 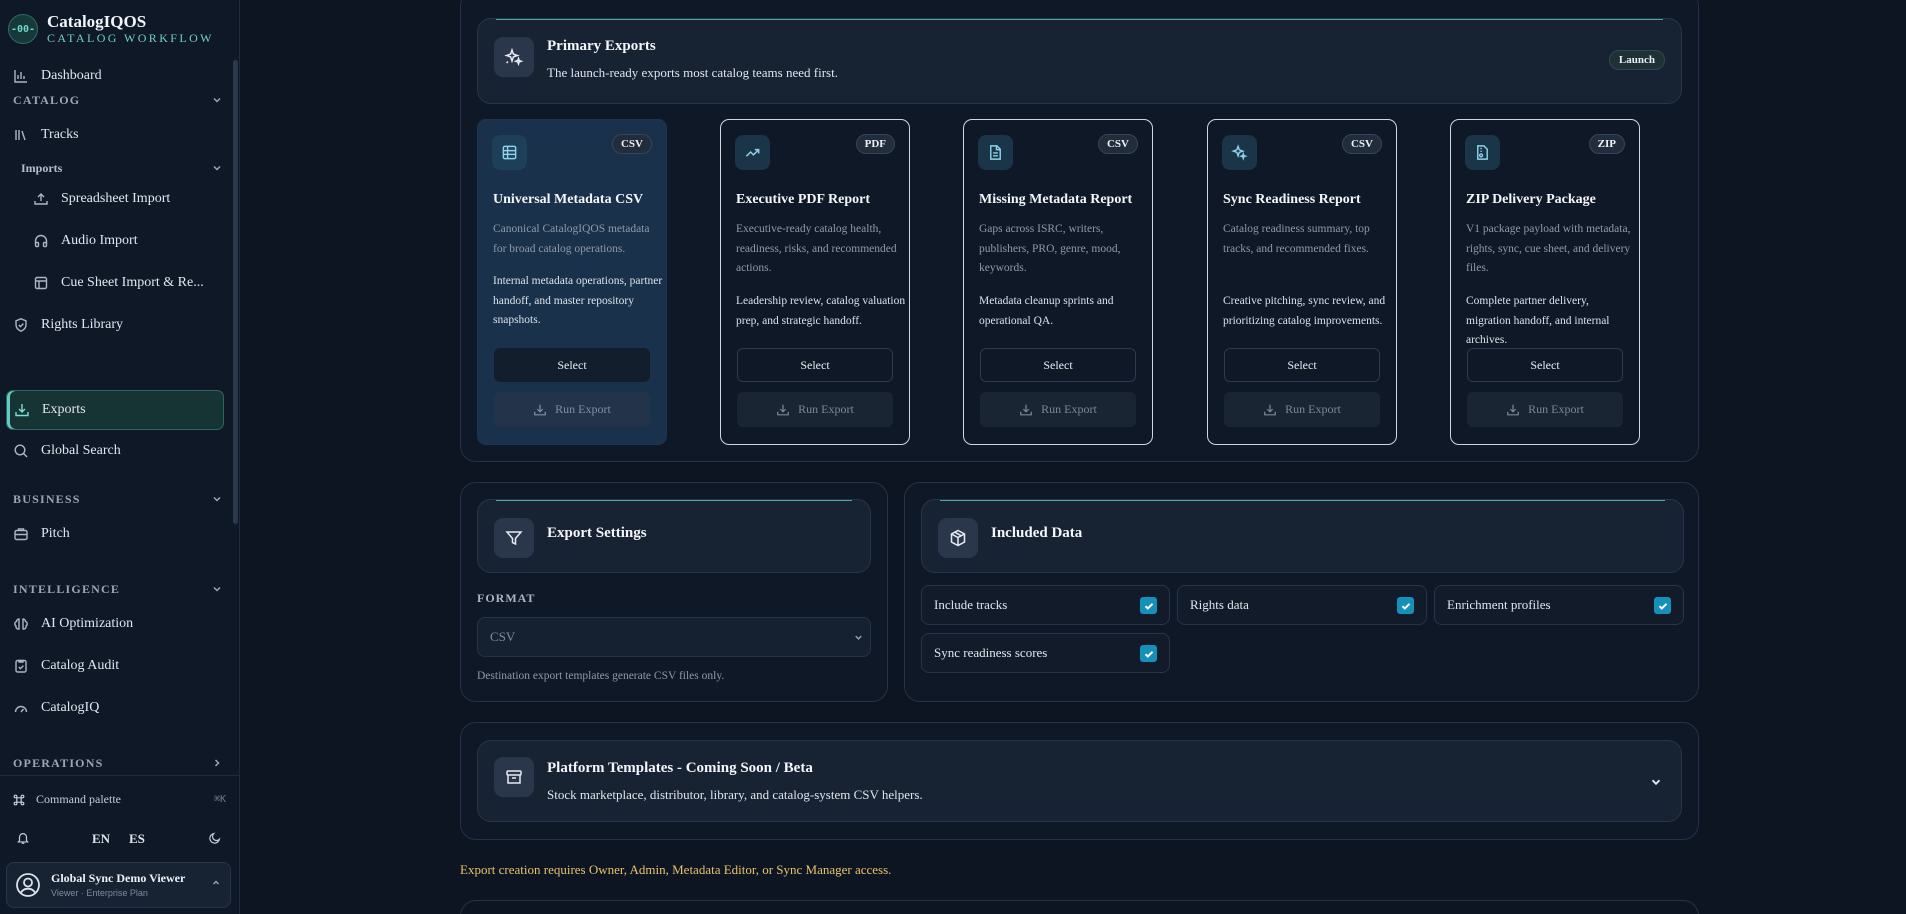 What do you see at coordinates (1499, 604) in the screenshot?
I see `checkbox-label: Enrichment profiles` at bounding box center [1499, 604].